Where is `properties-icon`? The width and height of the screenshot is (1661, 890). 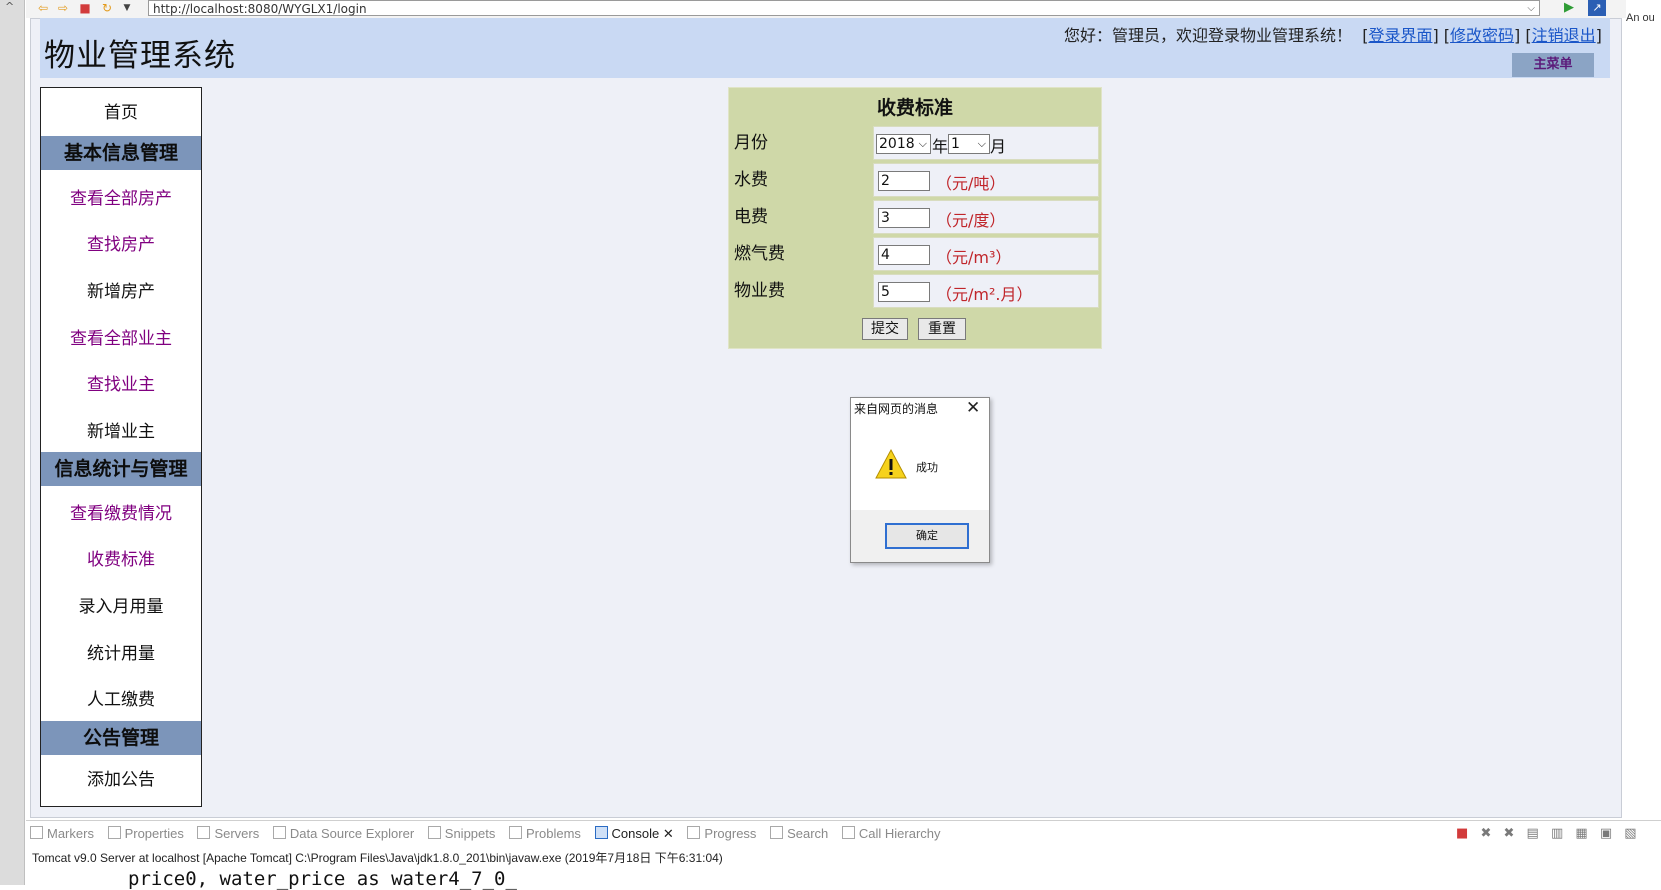 properties-icon is located at coordinates (114, 832).